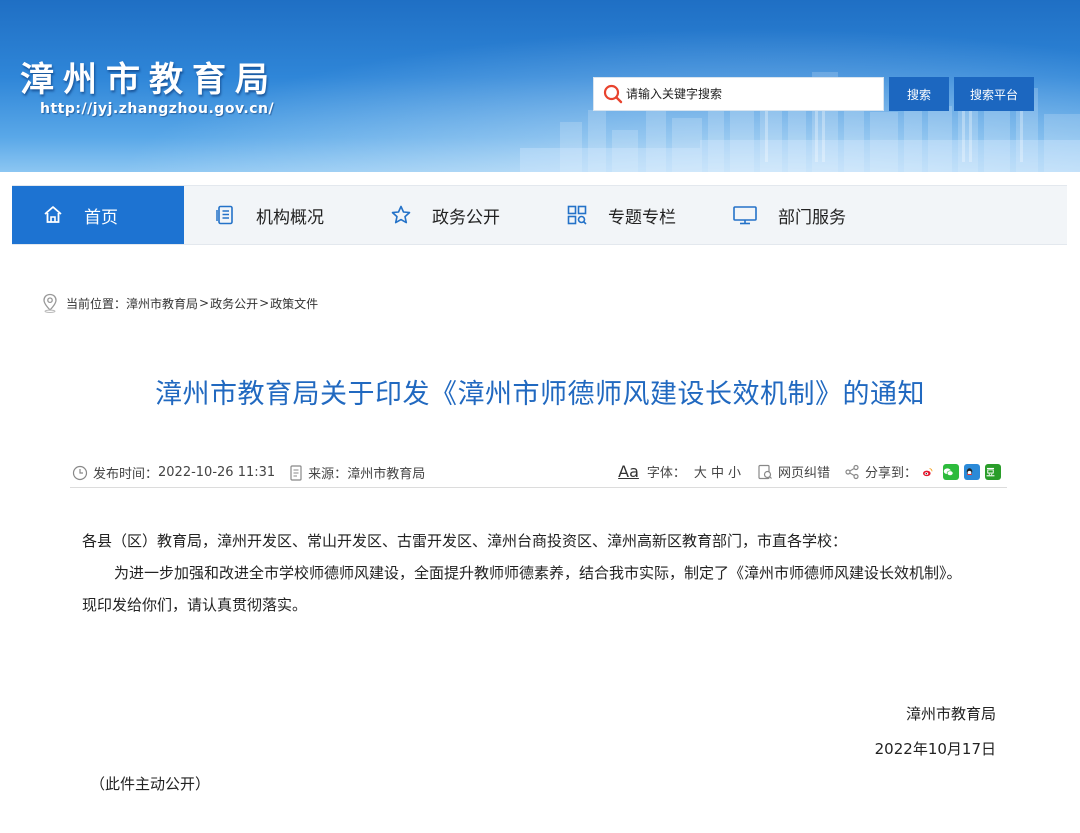 The width and height of the screenshot is (1080, 833). Describe the element at coordinates (80, 472) in the screenshot. I see `clock-icon` at that location.